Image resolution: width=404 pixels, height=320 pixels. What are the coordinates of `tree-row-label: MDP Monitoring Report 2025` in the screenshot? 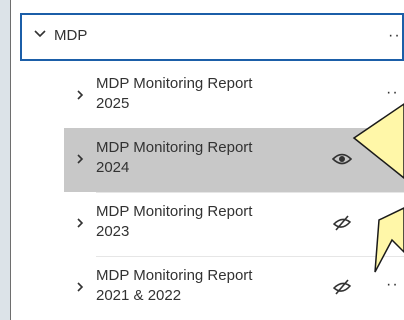 It's located at (174, 93).